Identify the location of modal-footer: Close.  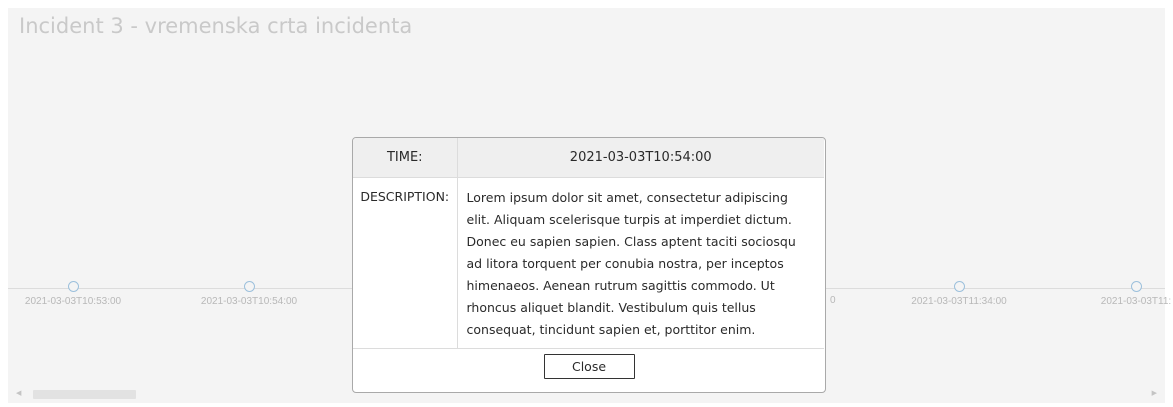
(589, 365).